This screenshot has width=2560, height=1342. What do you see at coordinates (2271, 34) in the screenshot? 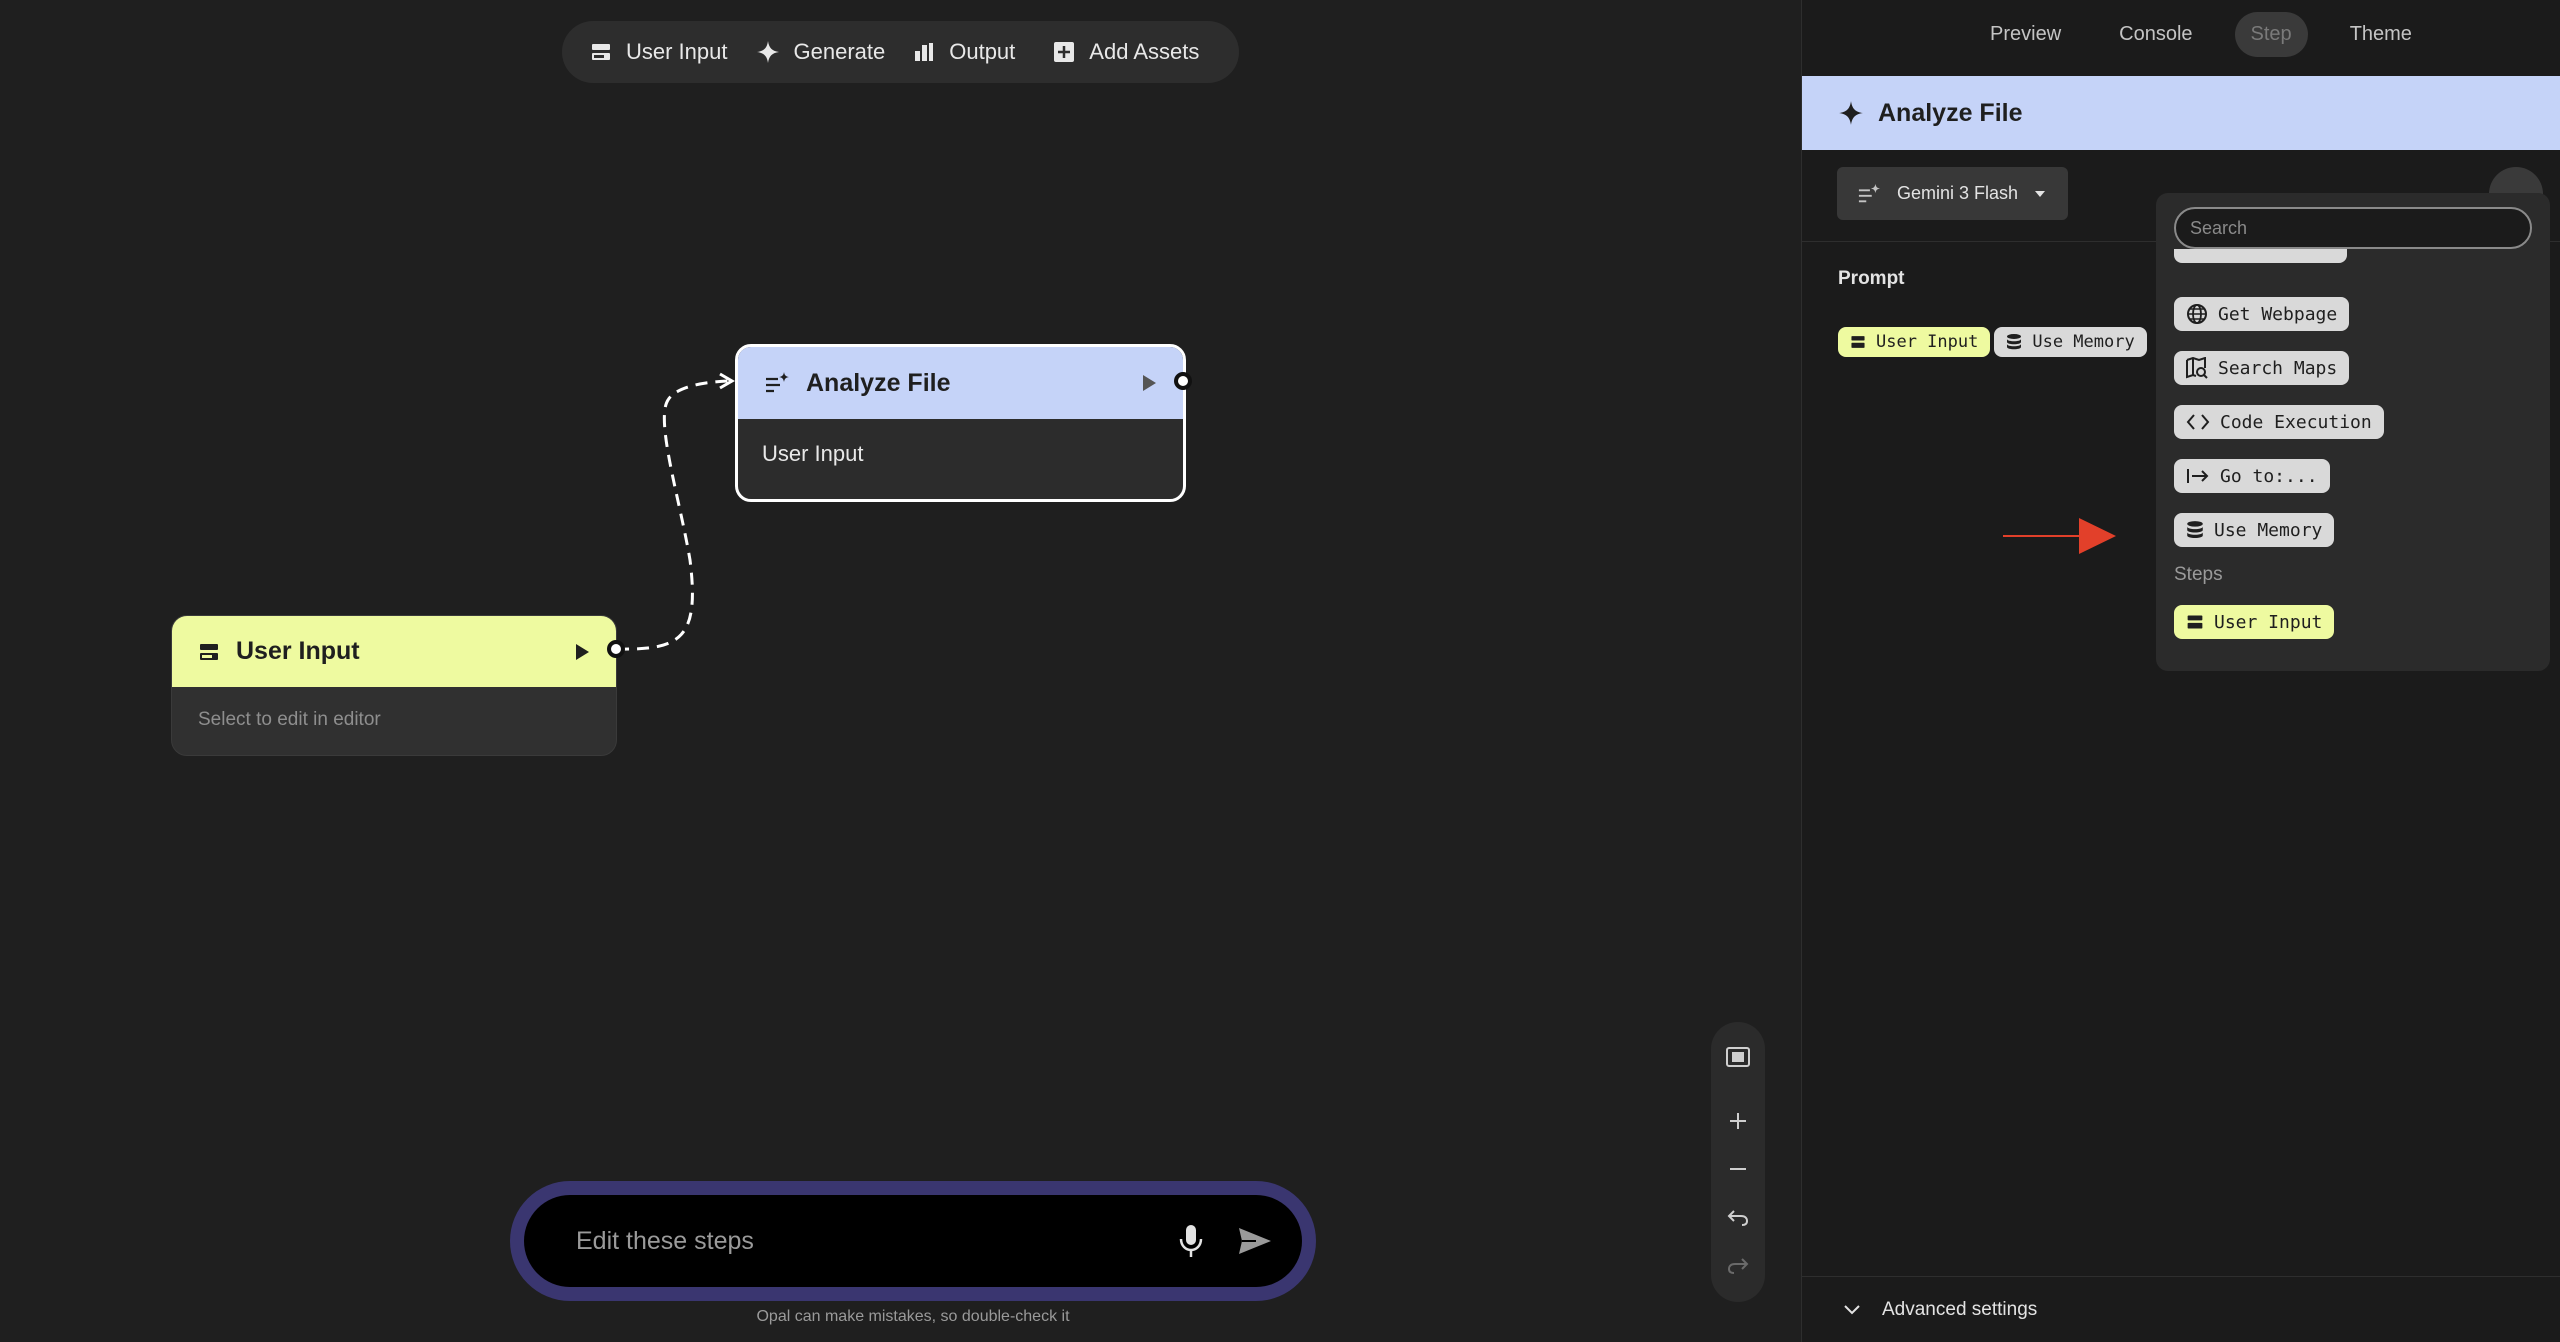
I see `tab-step: Step` at bounding box center [2271, 34].